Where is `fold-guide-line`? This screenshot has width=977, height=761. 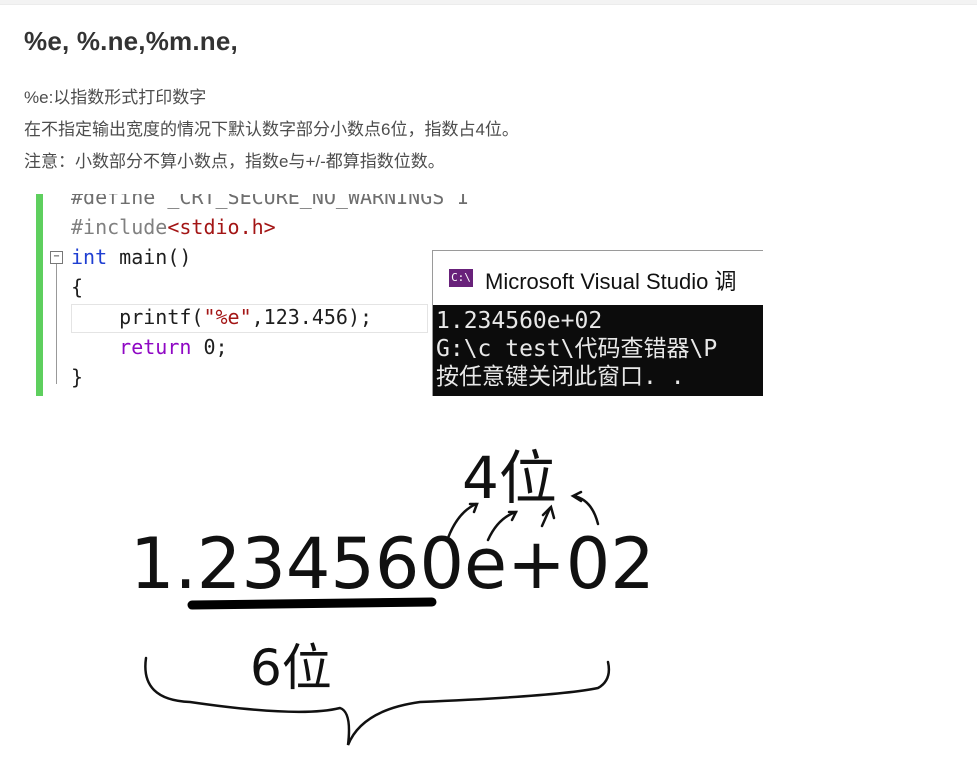 fold-guide-line is located at coordinates (56, 324).